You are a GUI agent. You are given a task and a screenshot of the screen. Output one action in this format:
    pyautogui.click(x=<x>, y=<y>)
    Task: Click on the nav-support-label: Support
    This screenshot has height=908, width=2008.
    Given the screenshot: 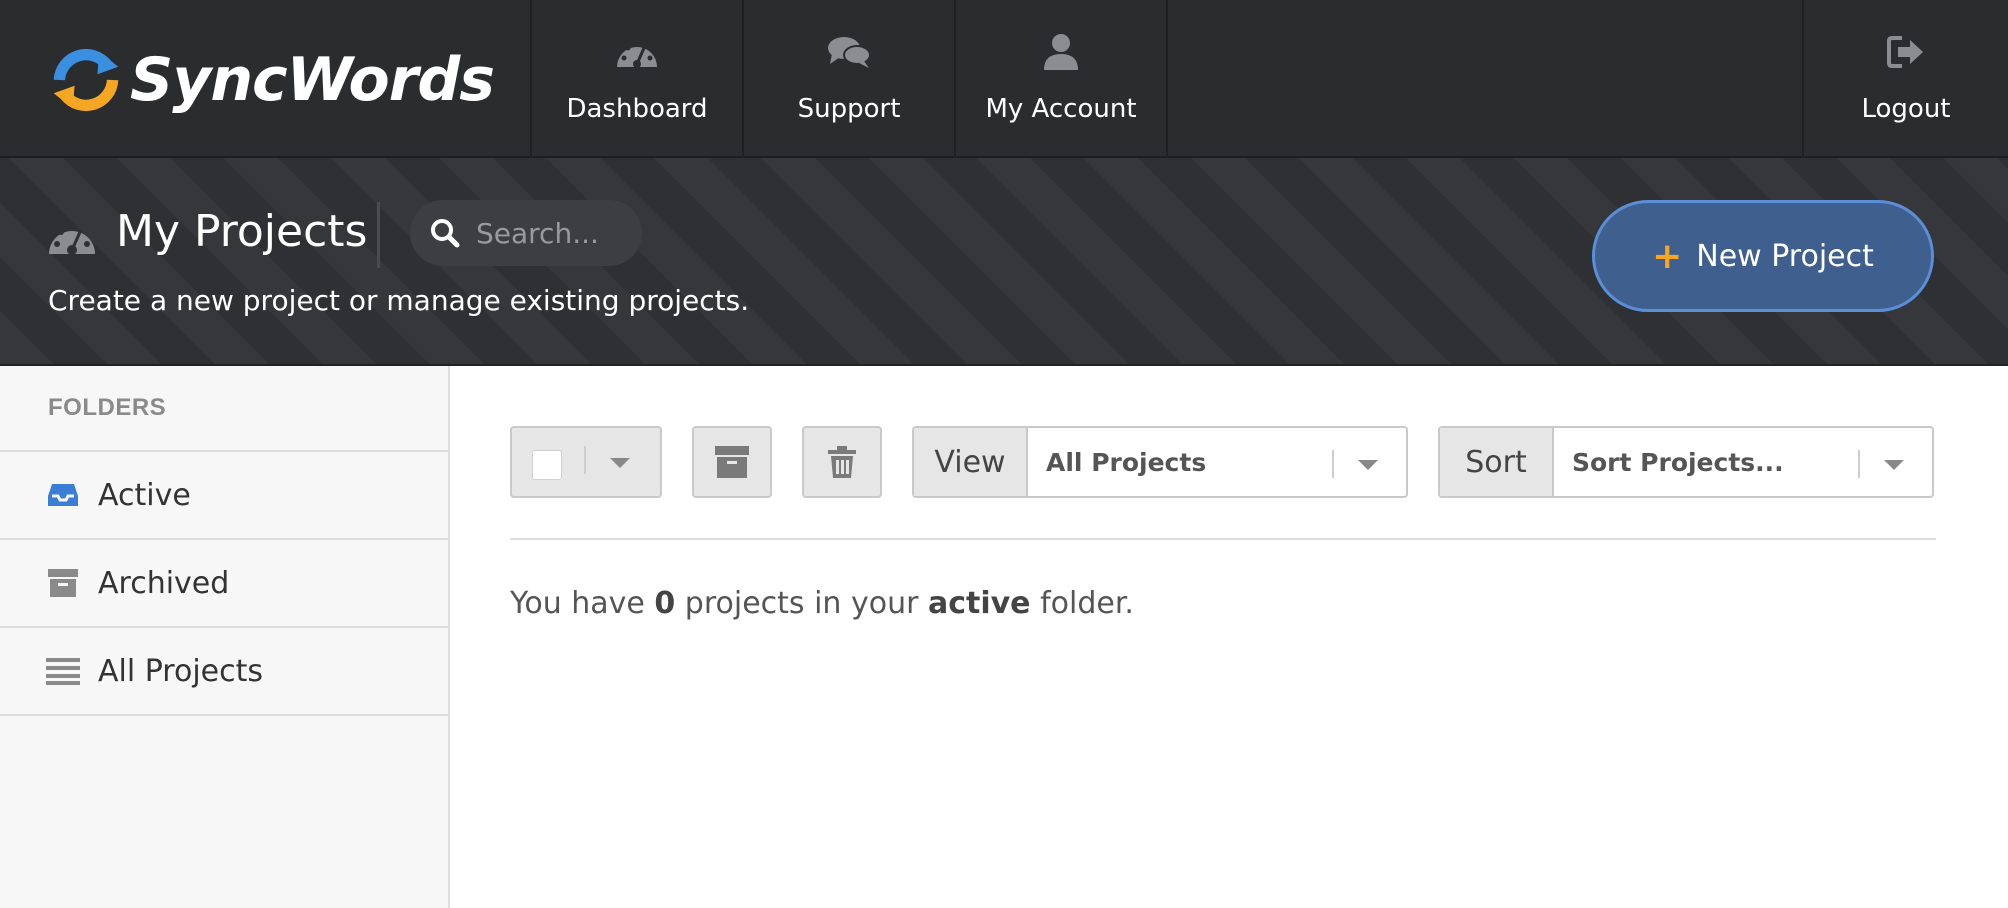 What is the action you would take?
    pyautogui.click(x=849, y=109)
    